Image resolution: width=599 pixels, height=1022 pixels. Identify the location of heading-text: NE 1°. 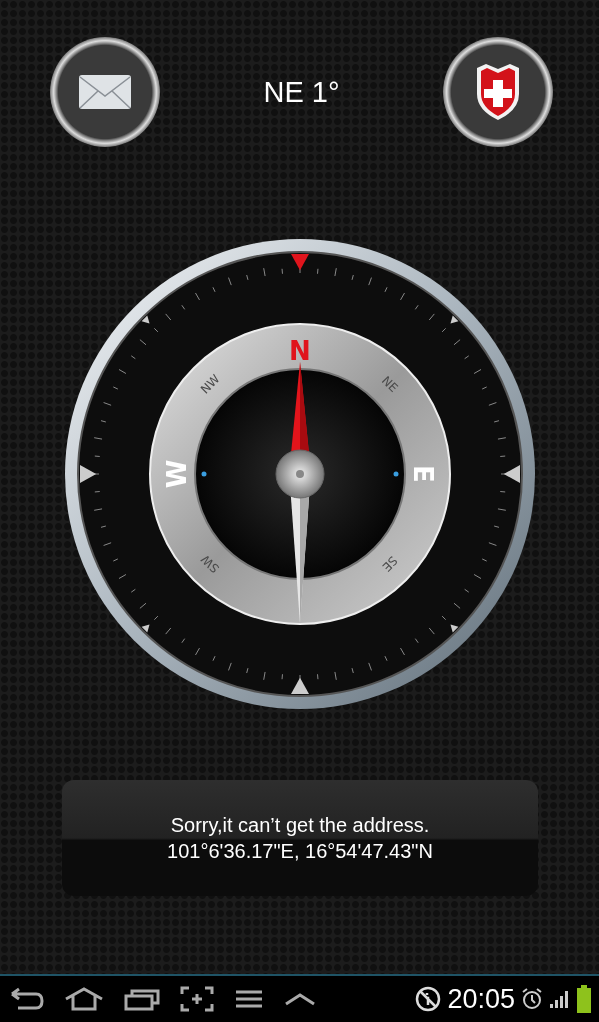
(301, 92).